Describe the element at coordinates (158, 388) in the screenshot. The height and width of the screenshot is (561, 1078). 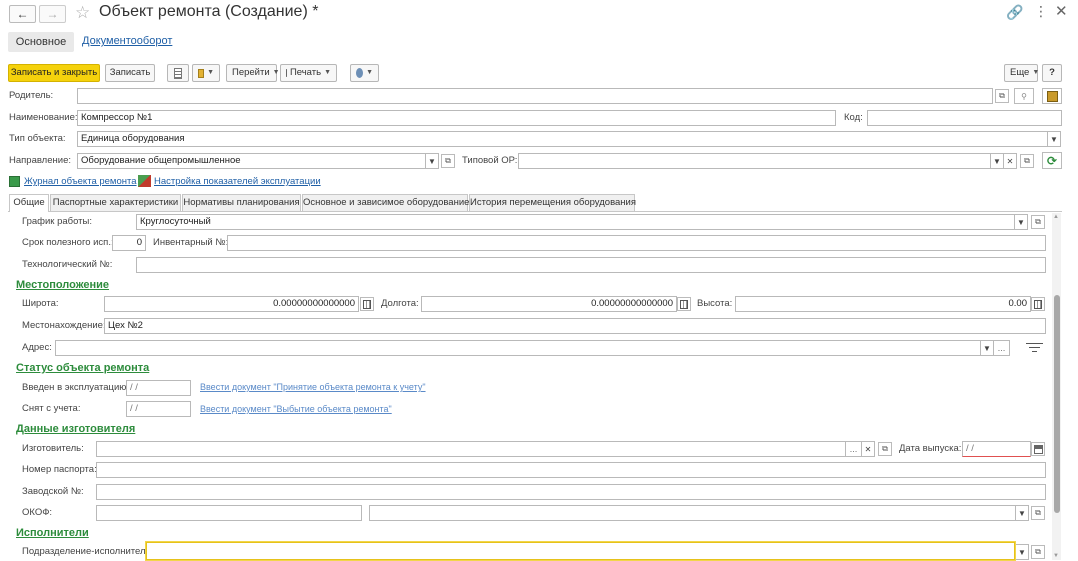
I see `in-service-date-field: / /` at that location.